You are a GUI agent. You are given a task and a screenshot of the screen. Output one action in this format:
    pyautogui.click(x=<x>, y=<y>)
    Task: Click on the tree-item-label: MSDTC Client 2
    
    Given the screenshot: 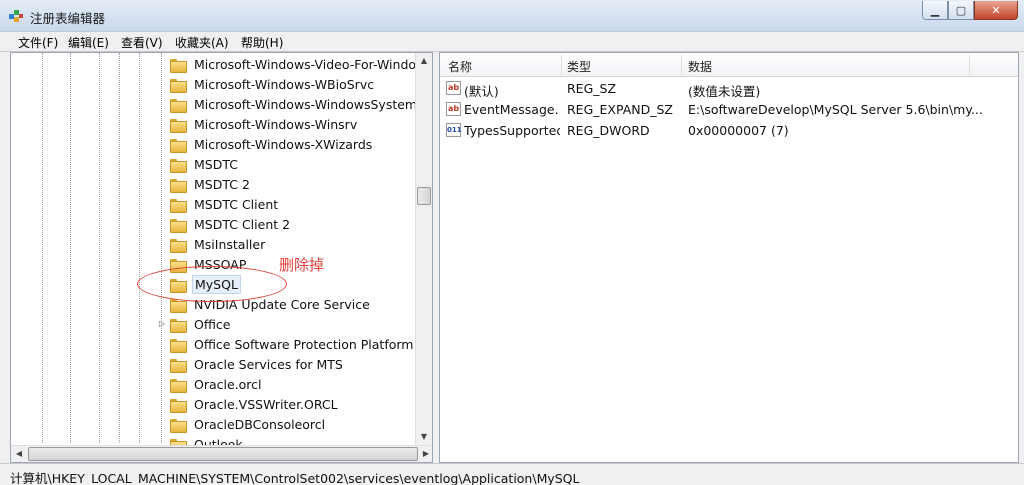 What is the action you would take?
    pyautogui.click(x=242, y=224)
    